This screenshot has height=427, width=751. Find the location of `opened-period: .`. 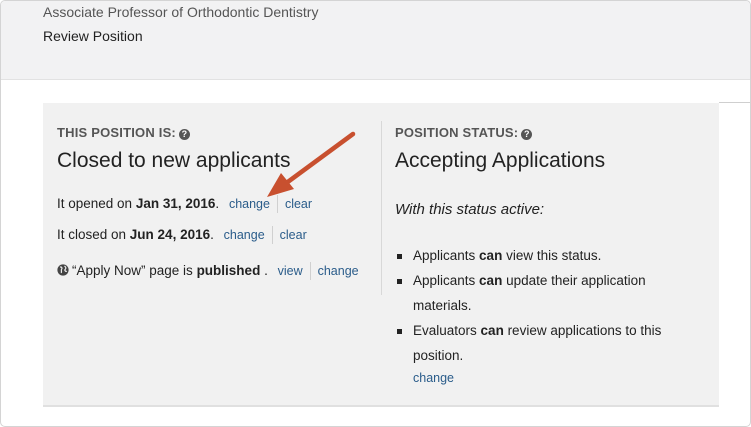

opened-period: . is located at coordinates (217, 203).